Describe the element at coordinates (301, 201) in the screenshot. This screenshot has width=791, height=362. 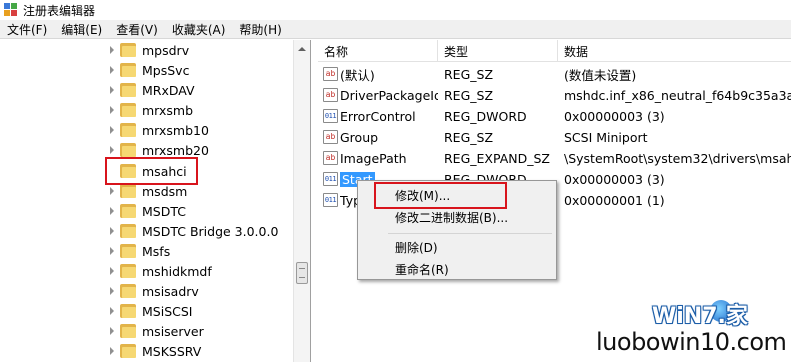
I see `tree-scrollbar` at that location.